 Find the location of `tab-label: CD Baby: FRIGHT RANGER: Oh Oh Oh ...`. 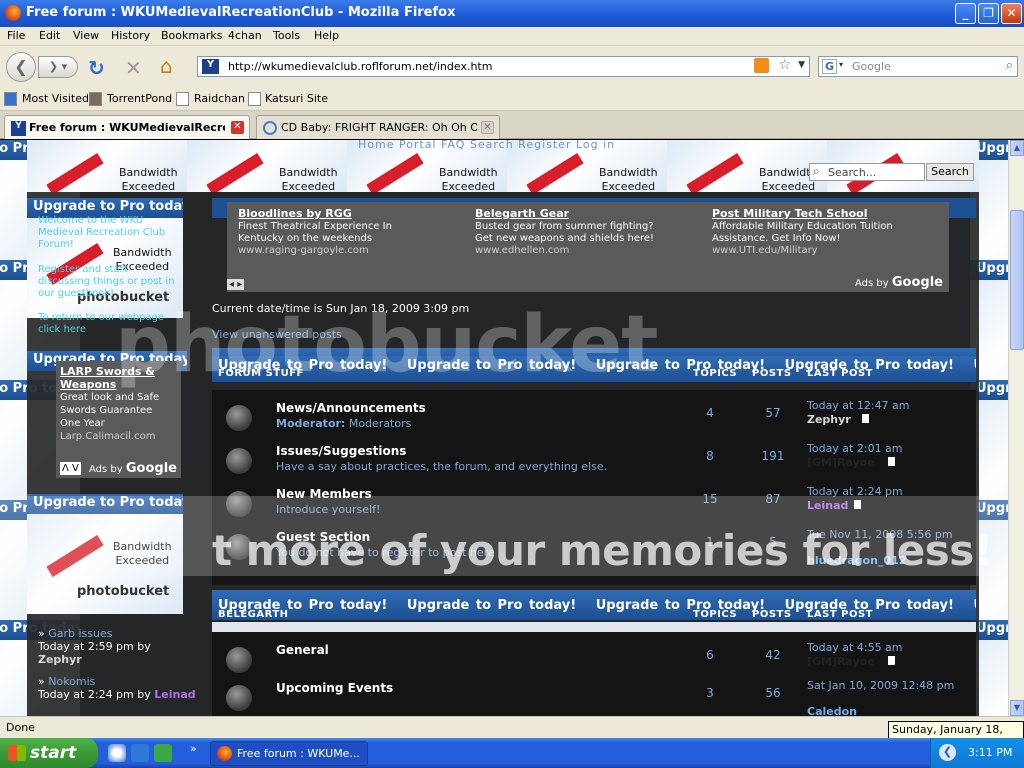

tab-label: CD Baby: FRIGHT RANGER: Oh Oh Oh ... is located at coordinates (379, 127).